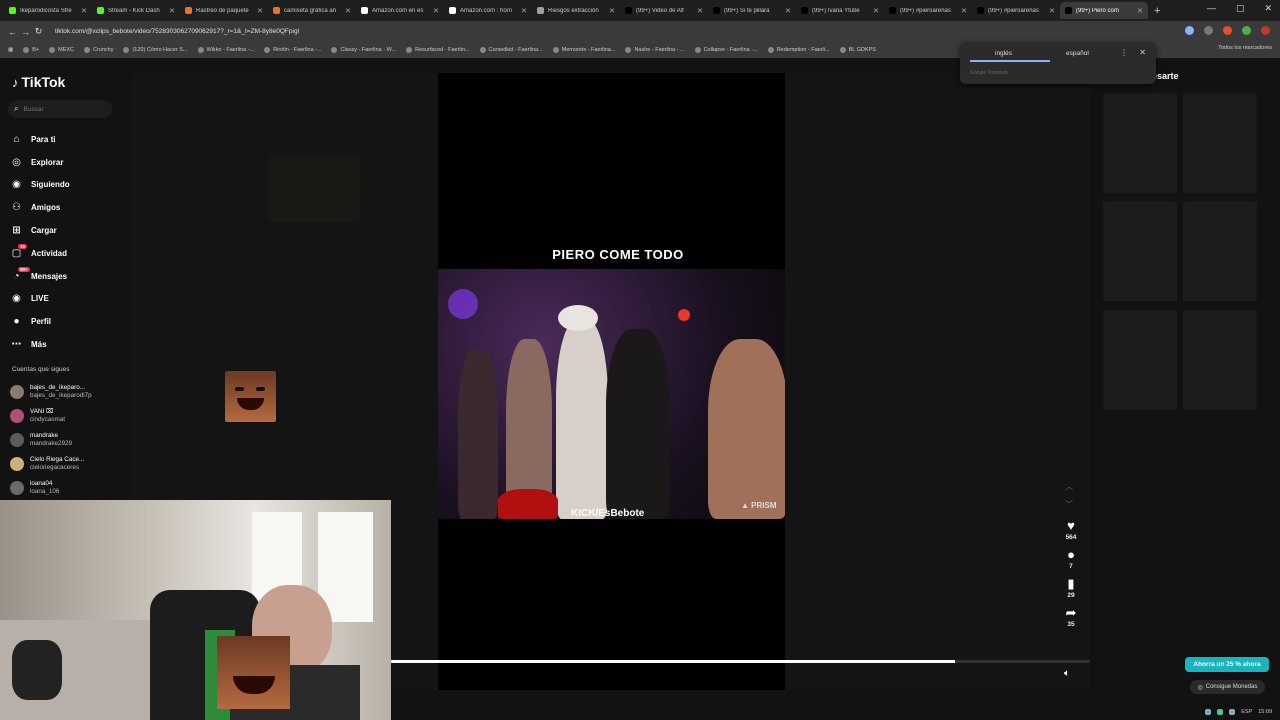 The height and width of the screenshot is (720, 1280). What do you see at coordinates (48, 10) in the screenshot?
I see `browser-tab: Ikeparodicosta Stre ✕` at bounding box center [48, 10].